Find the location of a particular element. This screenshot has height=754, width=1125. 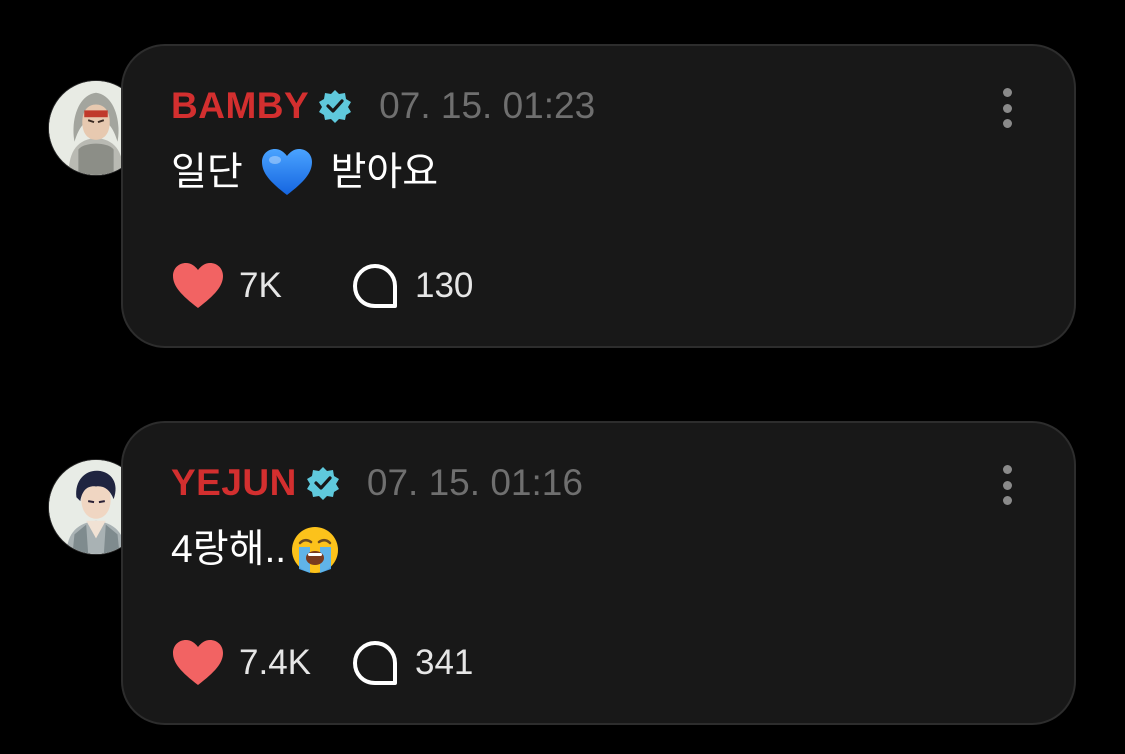

username: YEJUN is located at coordinates (234, 483).